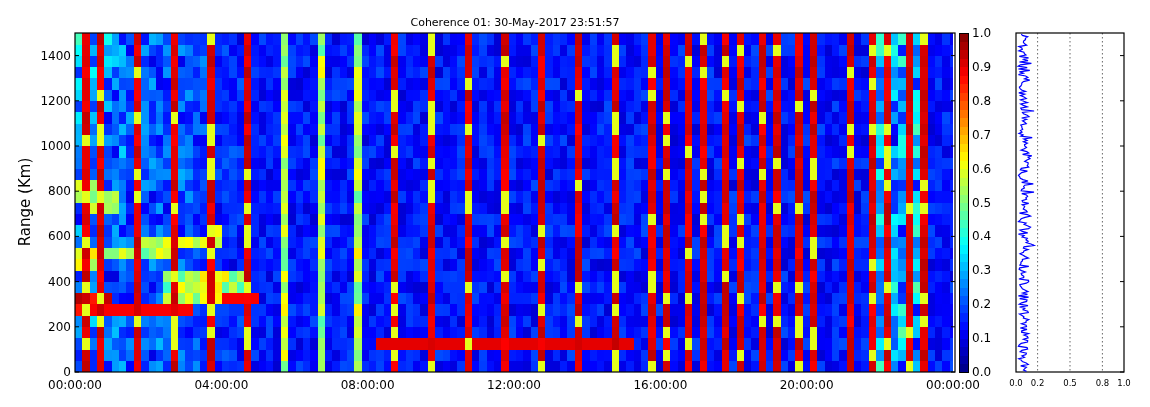 This screenshot has height=407, width=1150. I want to click on tick-label: 0.9, so click(982, 66).